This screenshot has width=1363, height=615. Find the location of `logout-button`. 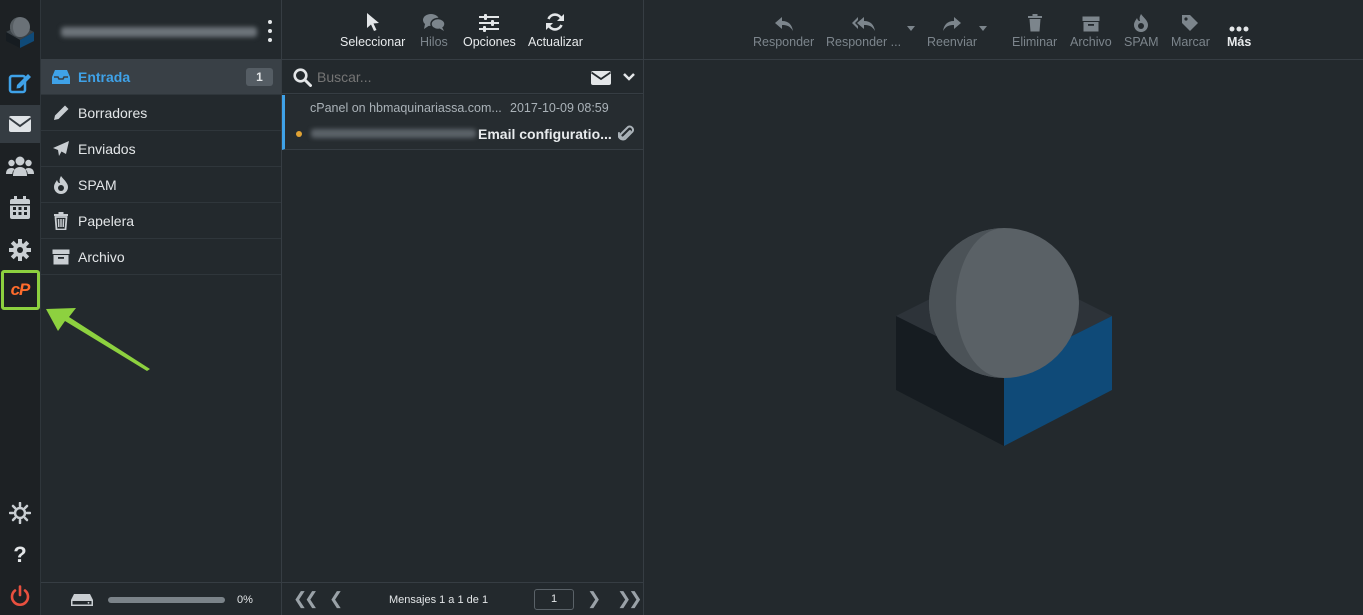

logout-button is located at coordinates (20, 596).